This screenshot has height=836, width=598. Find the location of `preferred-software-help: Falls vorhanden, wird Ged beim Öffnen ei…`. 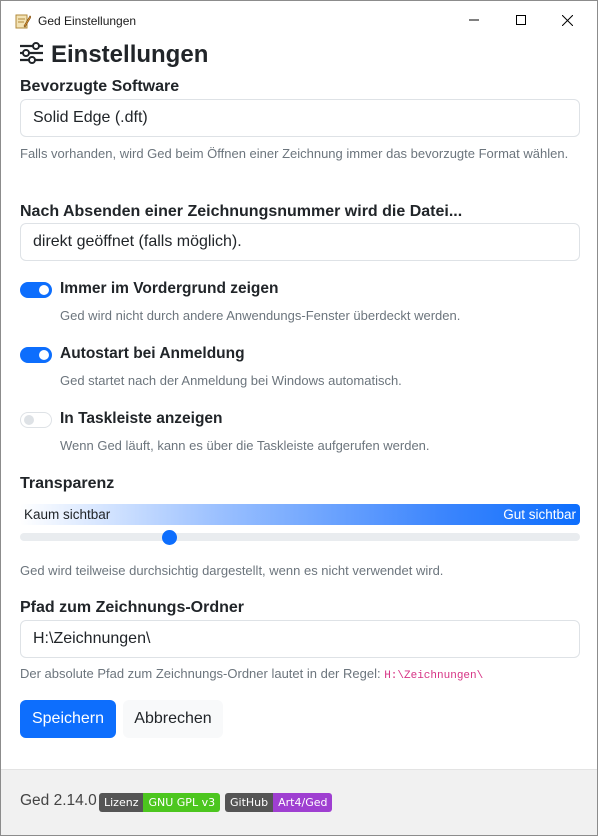

preferred-software-help: Falls vorhanden, wird Ged beim Öffnen ei… is located at coordinates (294, 153).